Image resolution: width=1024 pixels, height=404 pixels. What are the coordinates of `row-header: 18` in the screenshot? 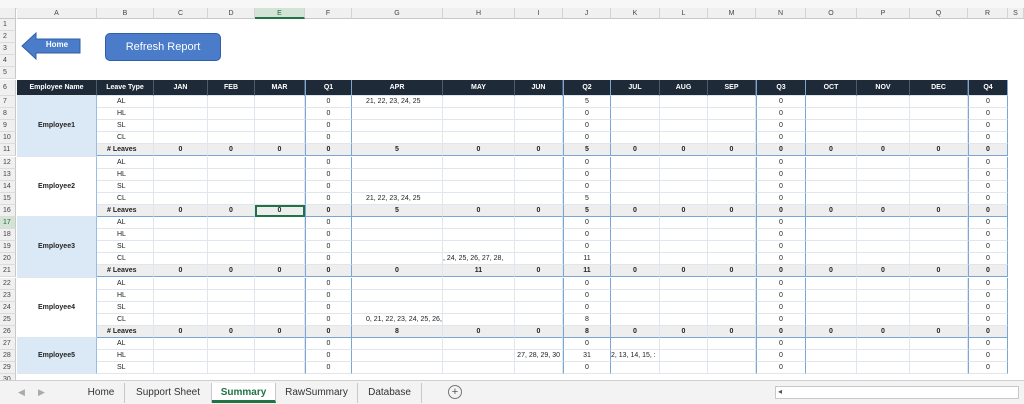 It's located at (8, 235).